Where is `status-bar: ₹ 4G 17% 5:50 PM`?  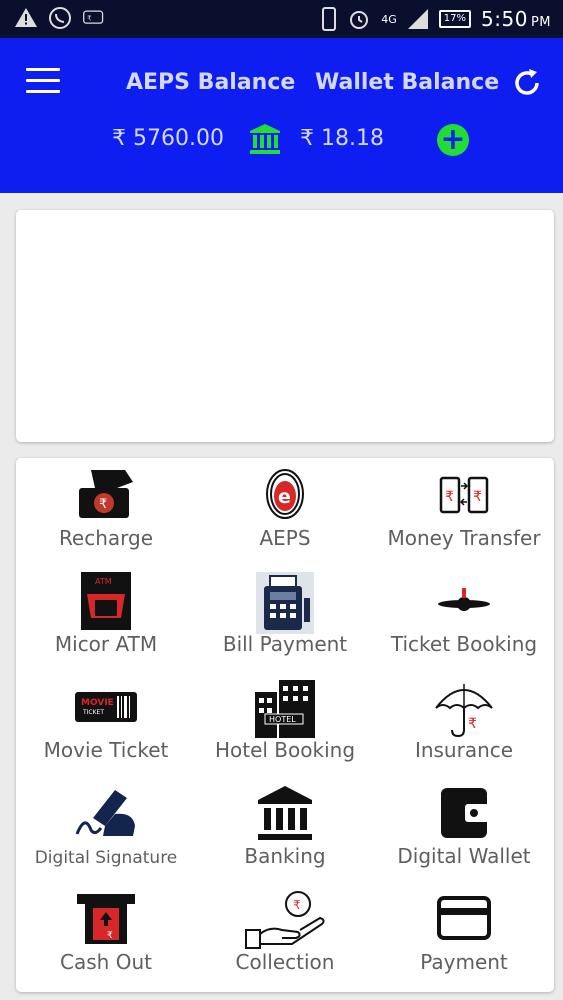
status-bar: ₹ 4G 17% 5:50 PM is located at coordinates (281, 19).